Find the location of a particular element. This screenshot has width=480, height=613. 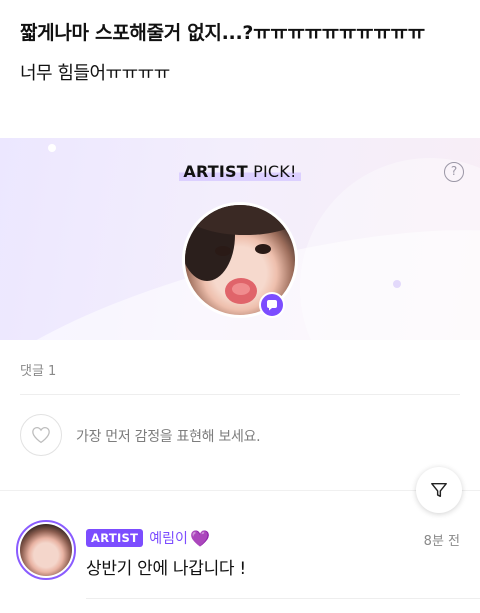

avatar is located at coordinates (46, 550).